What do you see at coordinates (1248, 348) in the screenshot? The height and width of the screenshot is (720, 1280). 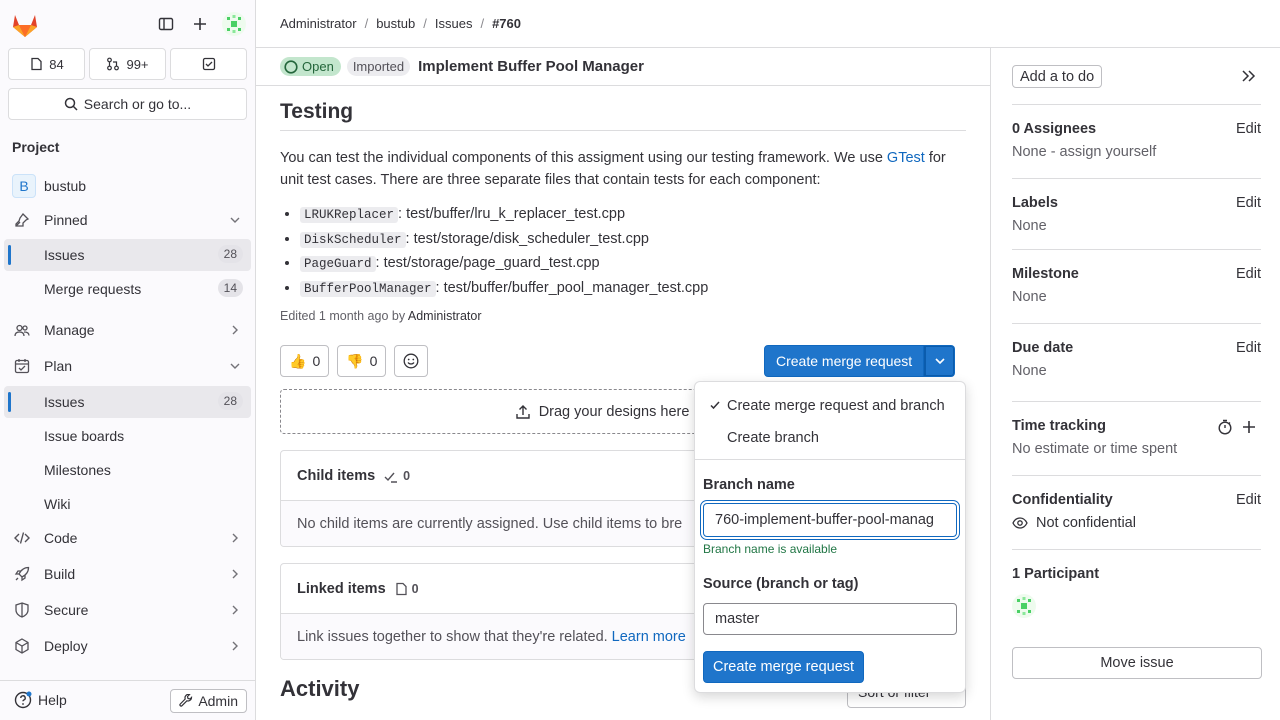 I see `edit-due-date-button: Edit` at bounding box center [1248, 348].